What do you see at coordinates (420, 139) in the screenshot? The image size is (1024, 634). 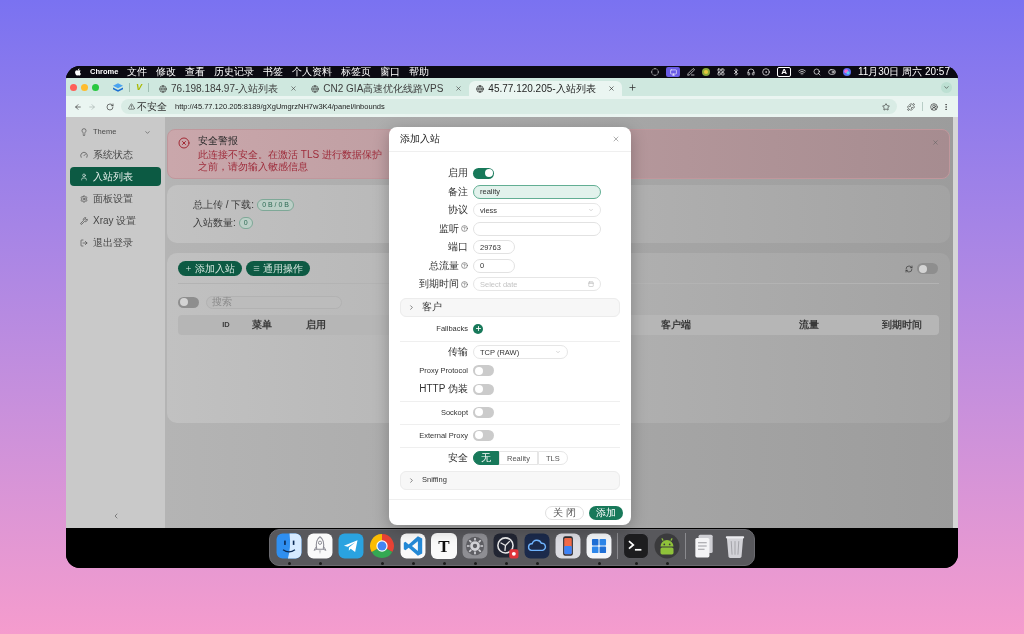 I see `dialog-title: 添加入站` at bounding box center [420, 139].